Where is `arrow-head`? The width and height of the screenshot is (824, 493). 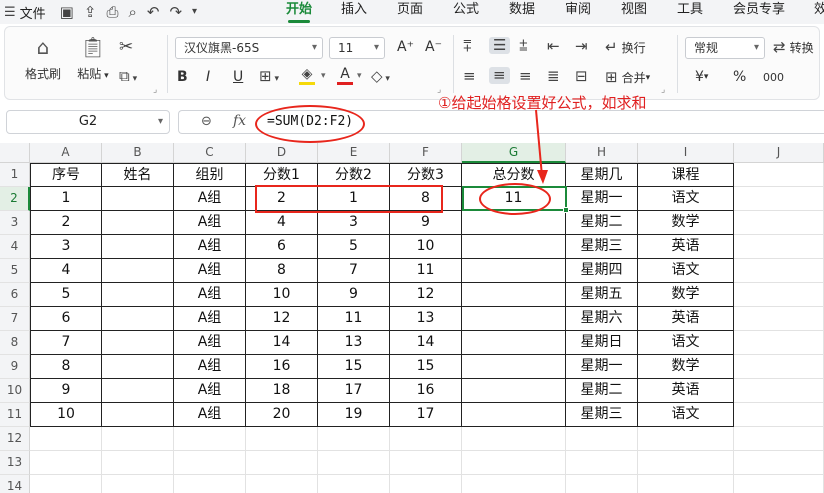
arrow-head is located at coordinates (542, 177).